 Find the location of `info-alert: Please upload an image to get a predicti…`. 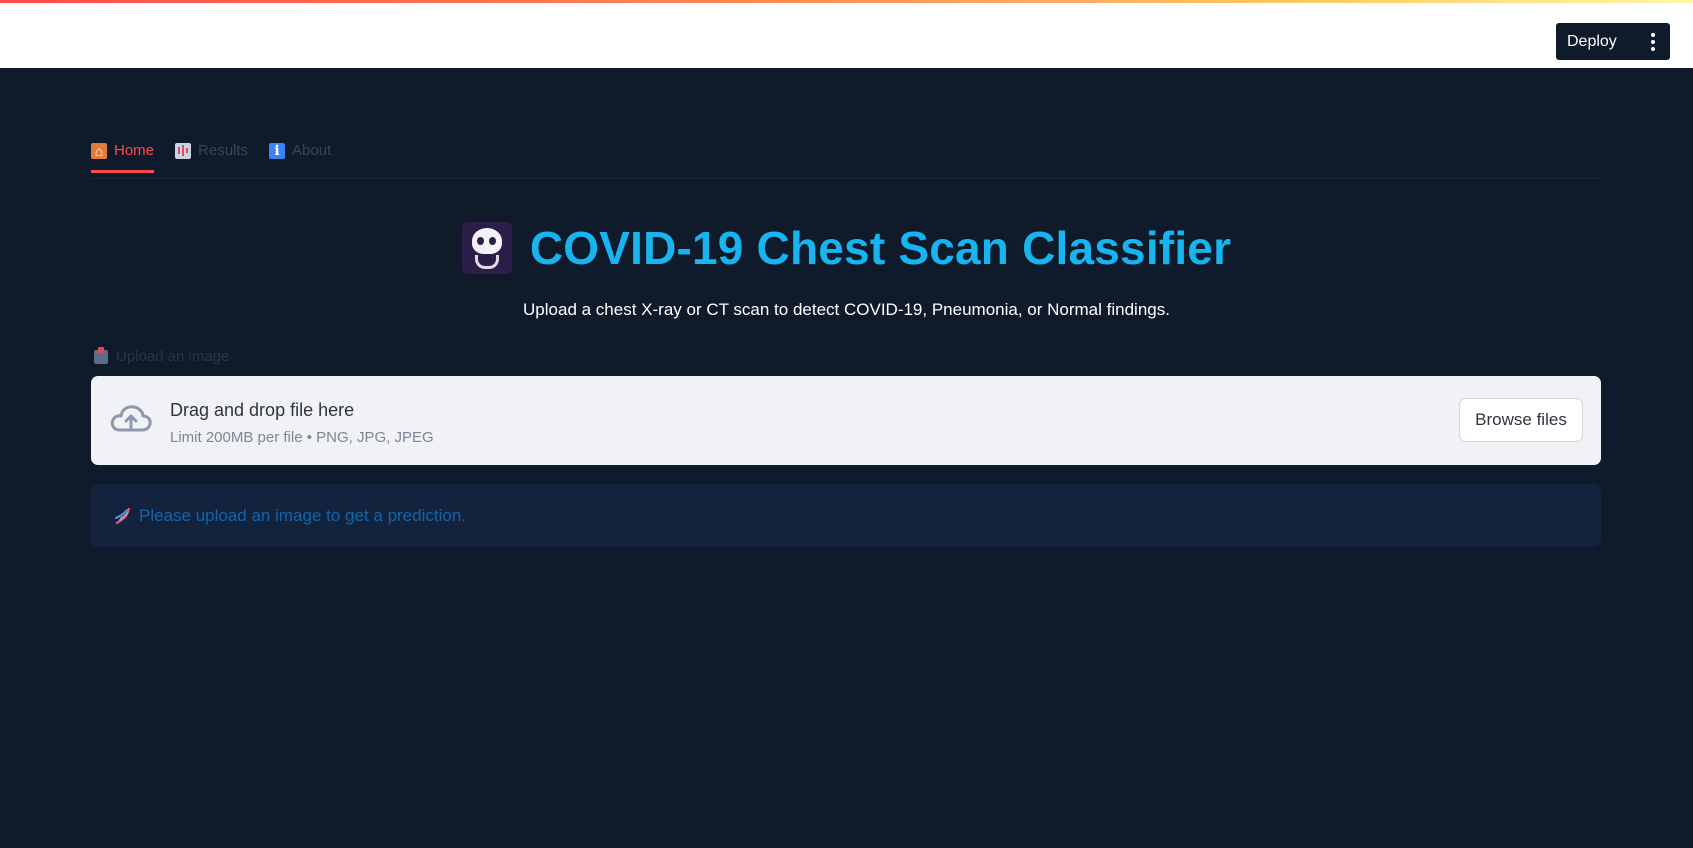

info-alert: Please upload an image to get a predicti… is located at coordinates (846, 515).